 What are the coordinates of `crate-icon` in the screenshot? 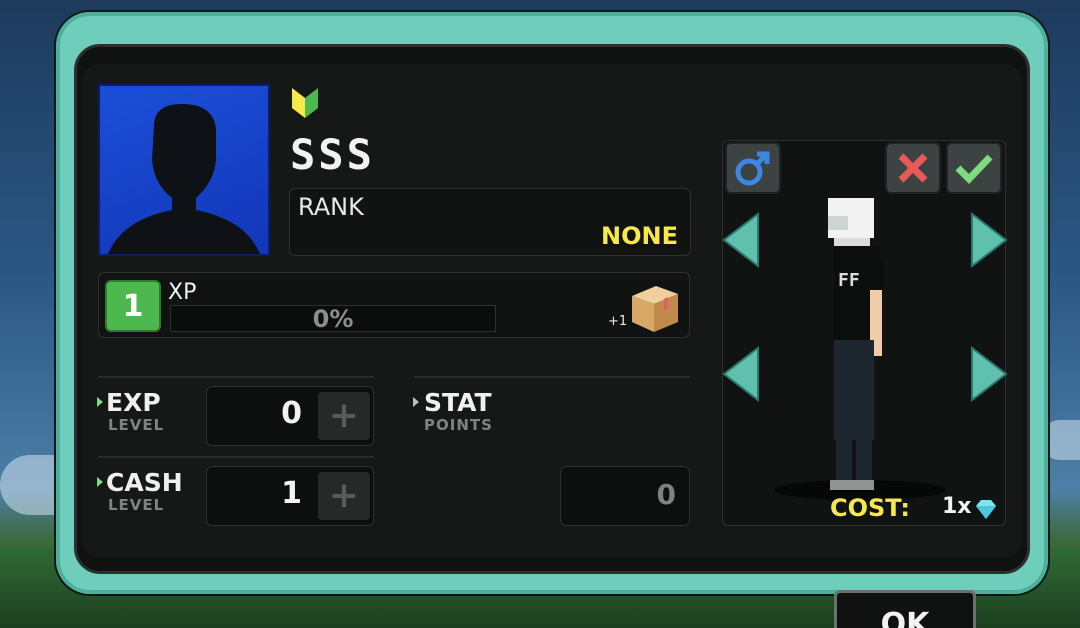 It's located at (655, 308).